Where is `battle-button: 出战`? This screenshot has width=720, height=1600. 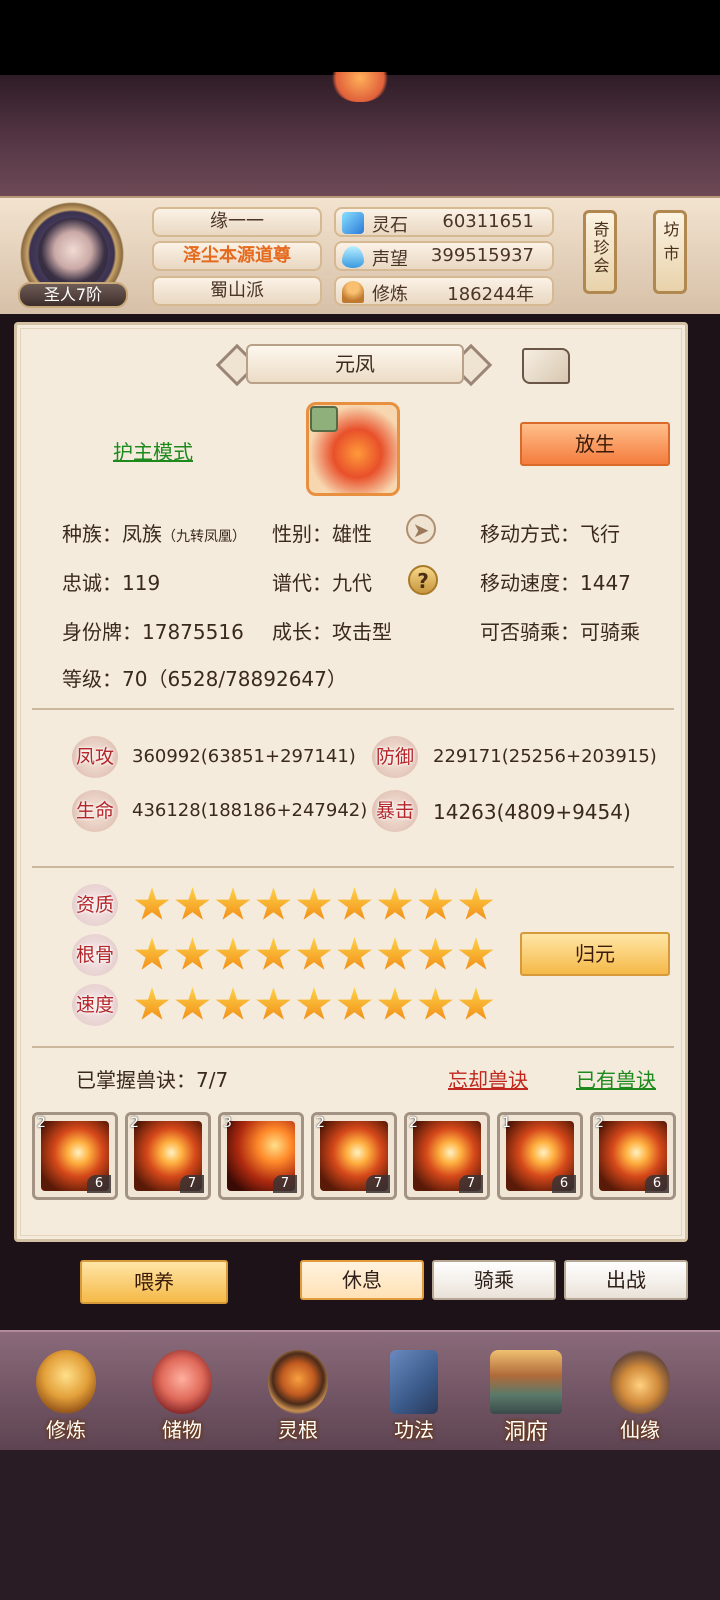
battle-button: 出战 is located at coordinates (626, 1280).